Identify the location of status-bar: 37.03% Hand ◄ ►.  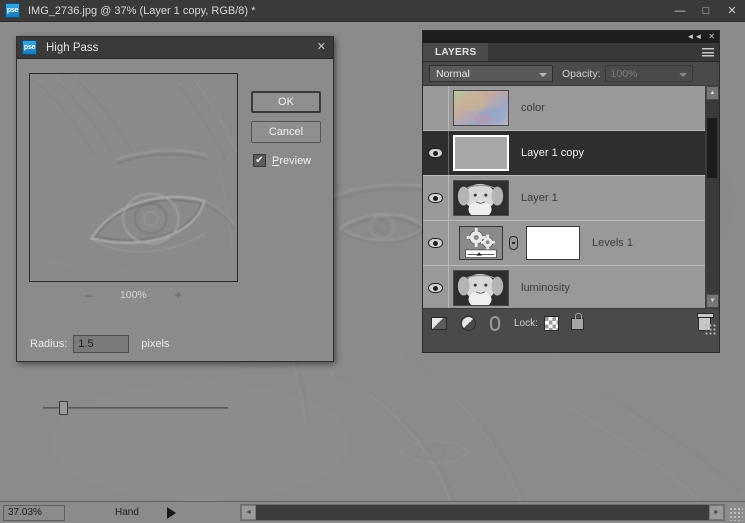
(372, 512).